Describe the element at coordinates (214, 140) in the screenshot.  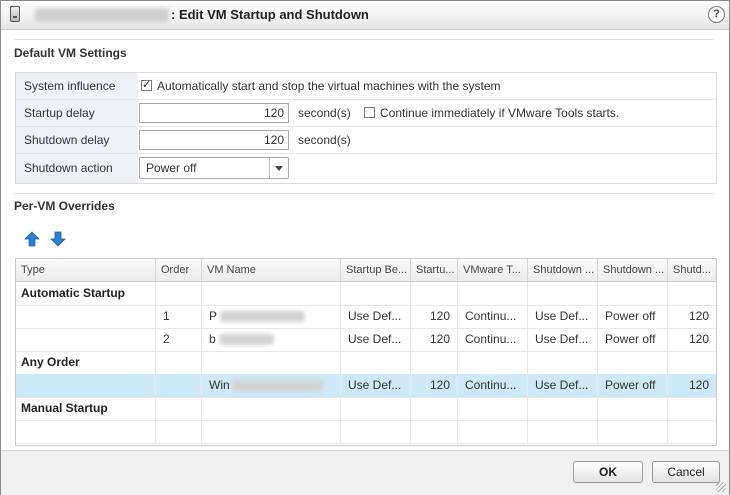
I see `shutdown-delay-input: 120` at that location.